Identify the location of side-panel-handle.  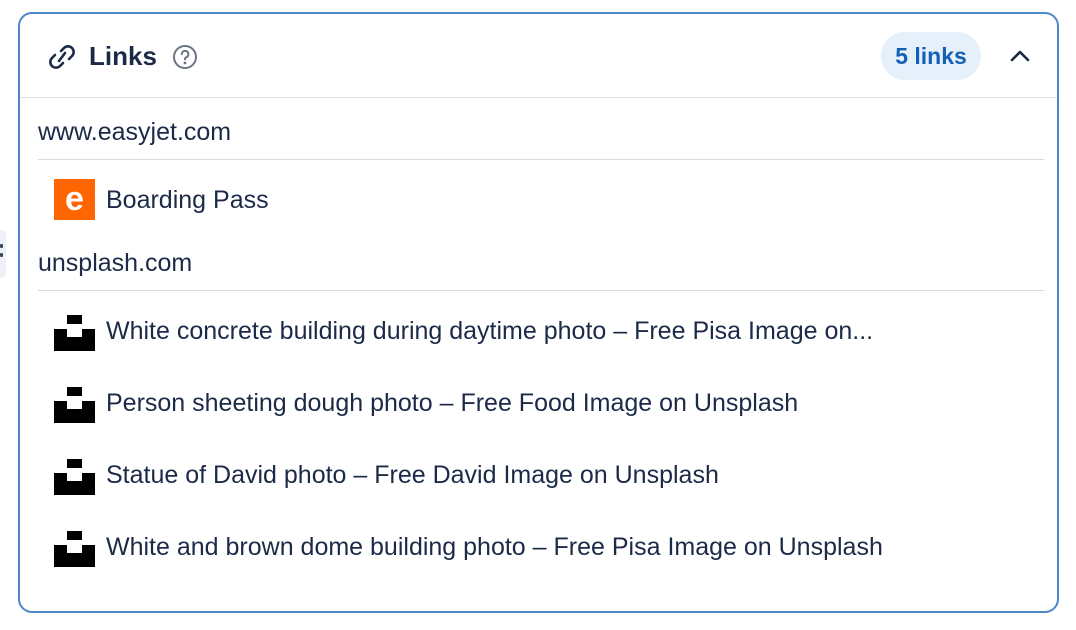
(3, 254).